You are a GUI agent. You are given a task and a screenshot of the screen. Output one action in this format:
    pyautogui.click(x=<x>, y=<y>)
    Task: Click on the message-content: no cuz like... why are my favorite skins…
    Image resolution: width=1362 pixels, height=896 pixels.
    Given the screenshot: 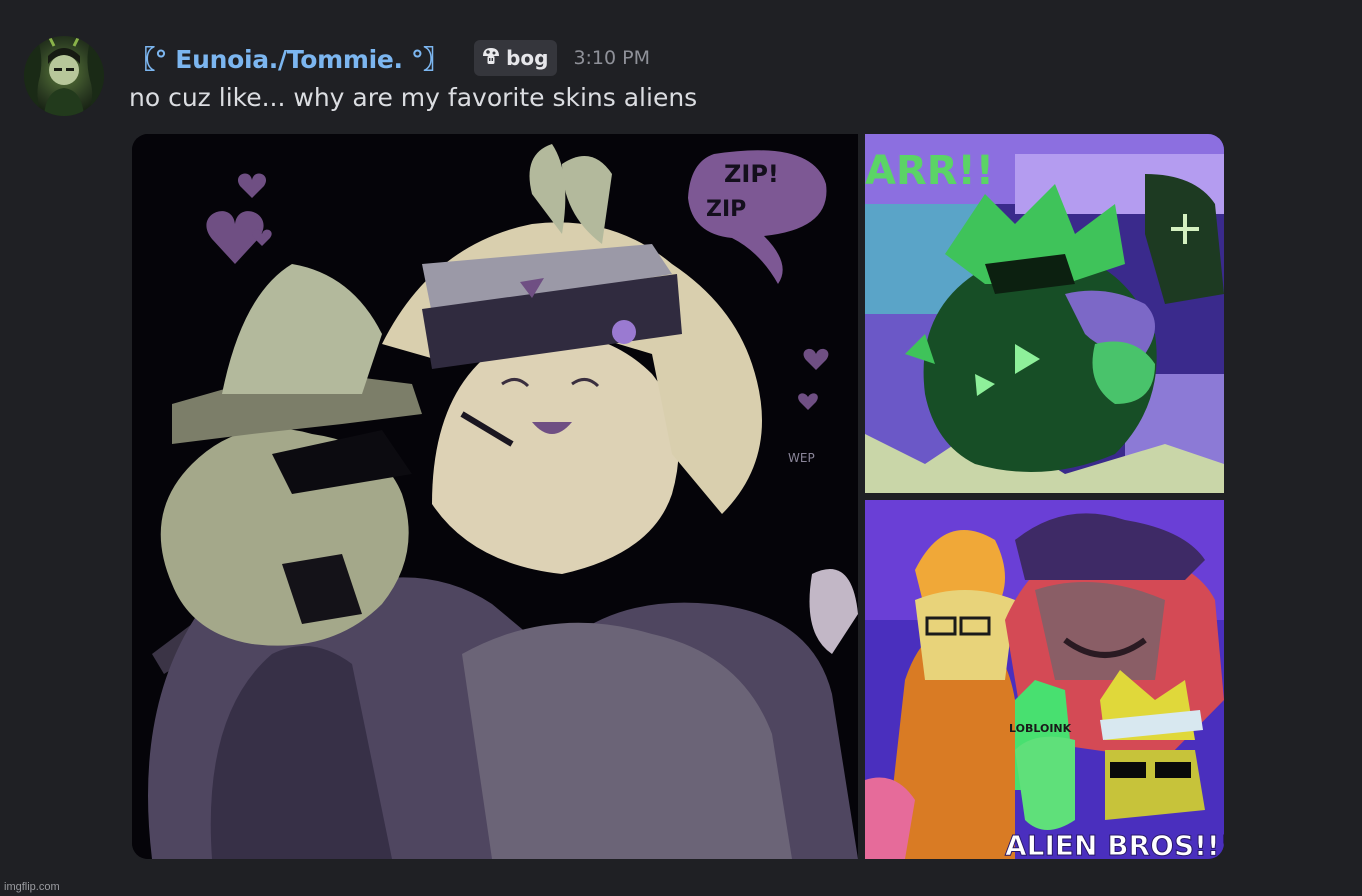 What is the action you would take?
    pyautogui.click(x=413, y=97)
    